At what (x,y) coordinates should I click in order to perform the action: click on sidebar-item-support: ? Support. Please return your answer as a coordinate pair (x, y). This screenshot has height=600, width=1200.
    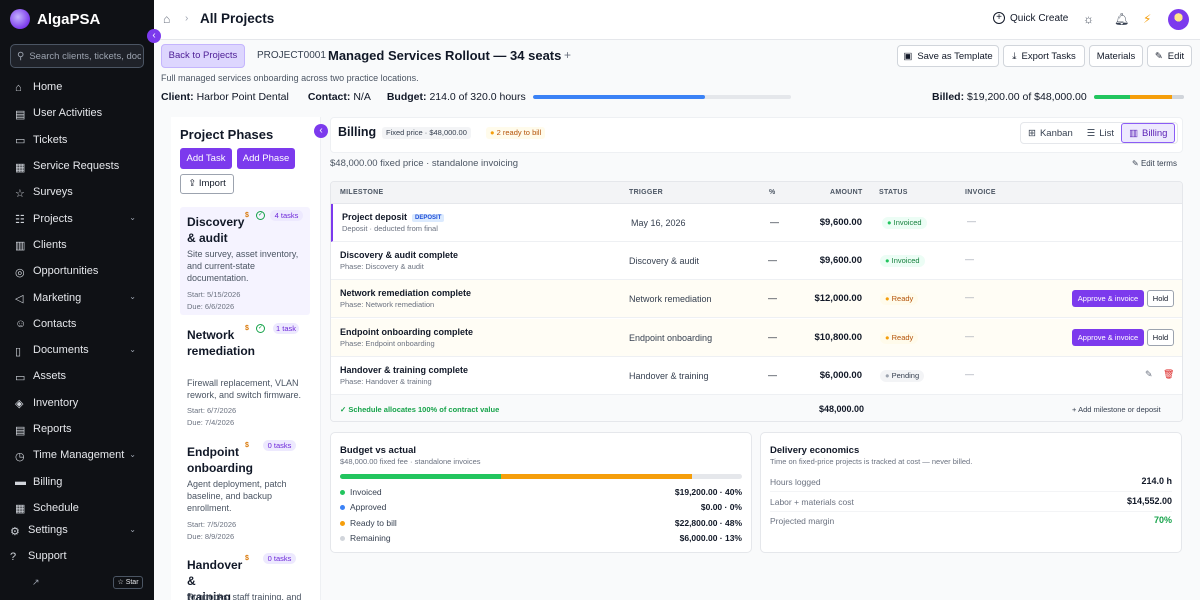
    Looking at the image, I should click on (77, 556).